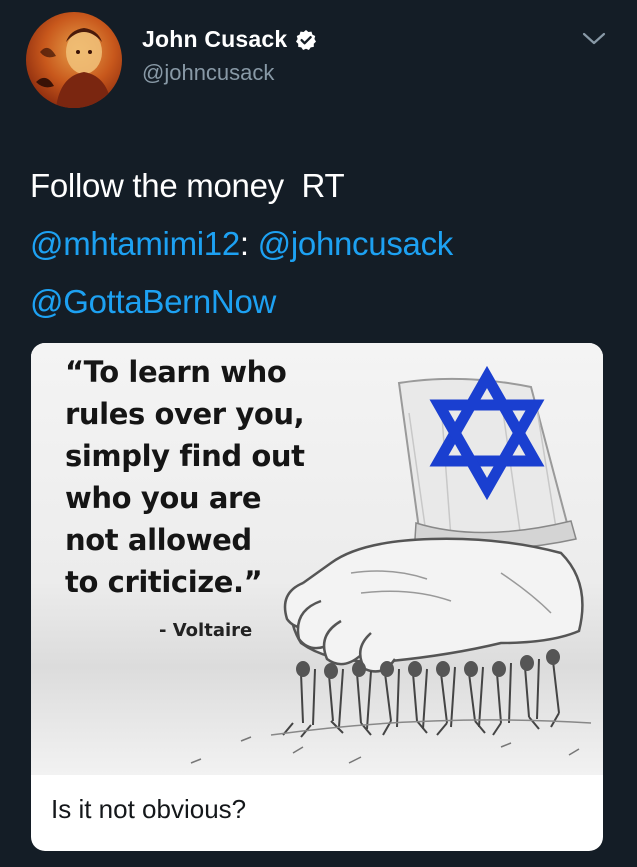 This screenshot has width=637, height=867. I want to click on author-name-row: John Cusack, so click(229, 39).